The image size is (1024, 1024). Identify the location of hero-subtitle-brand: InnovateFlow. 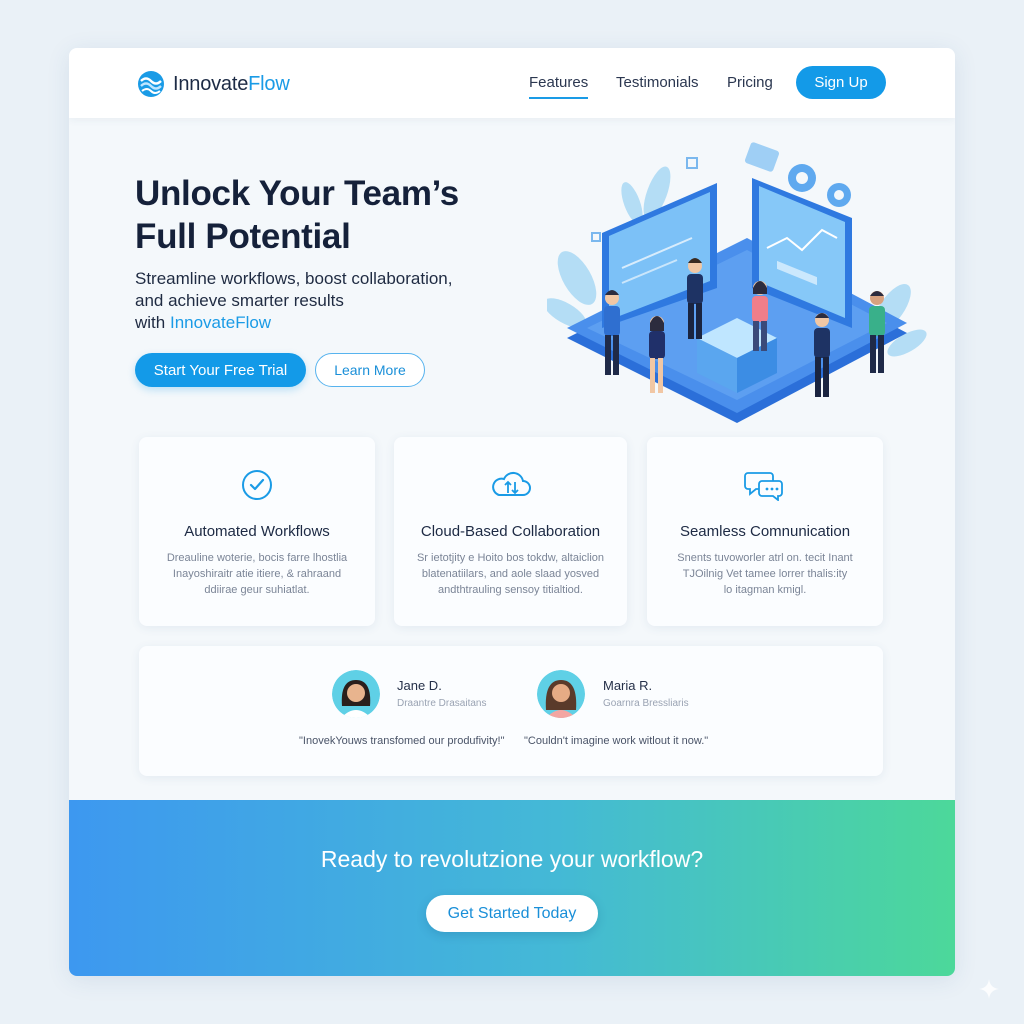
(220, 322).